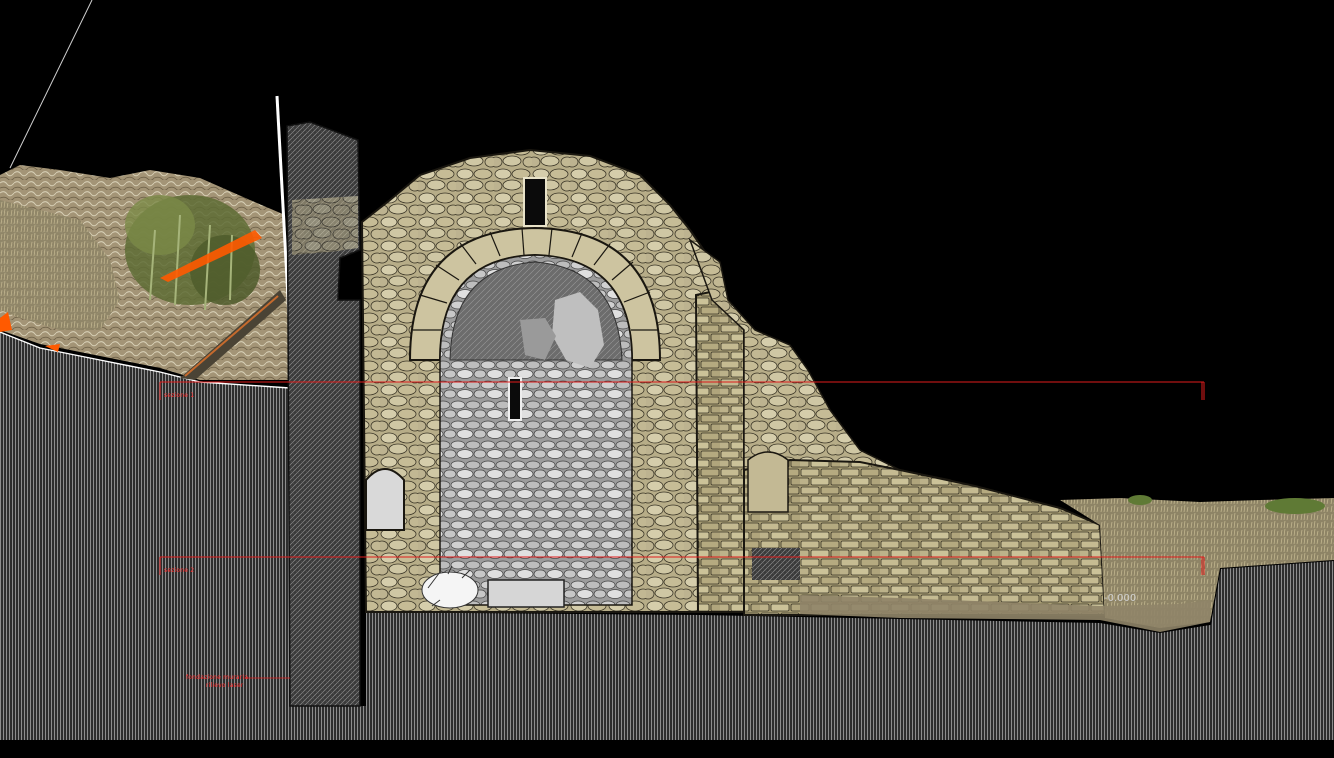 The width and height of the screenshot is (1334, 758). Describe the element at coordinates (179, 395) in the screenshot. I see `cut-label-1: sezione 1` at that location.